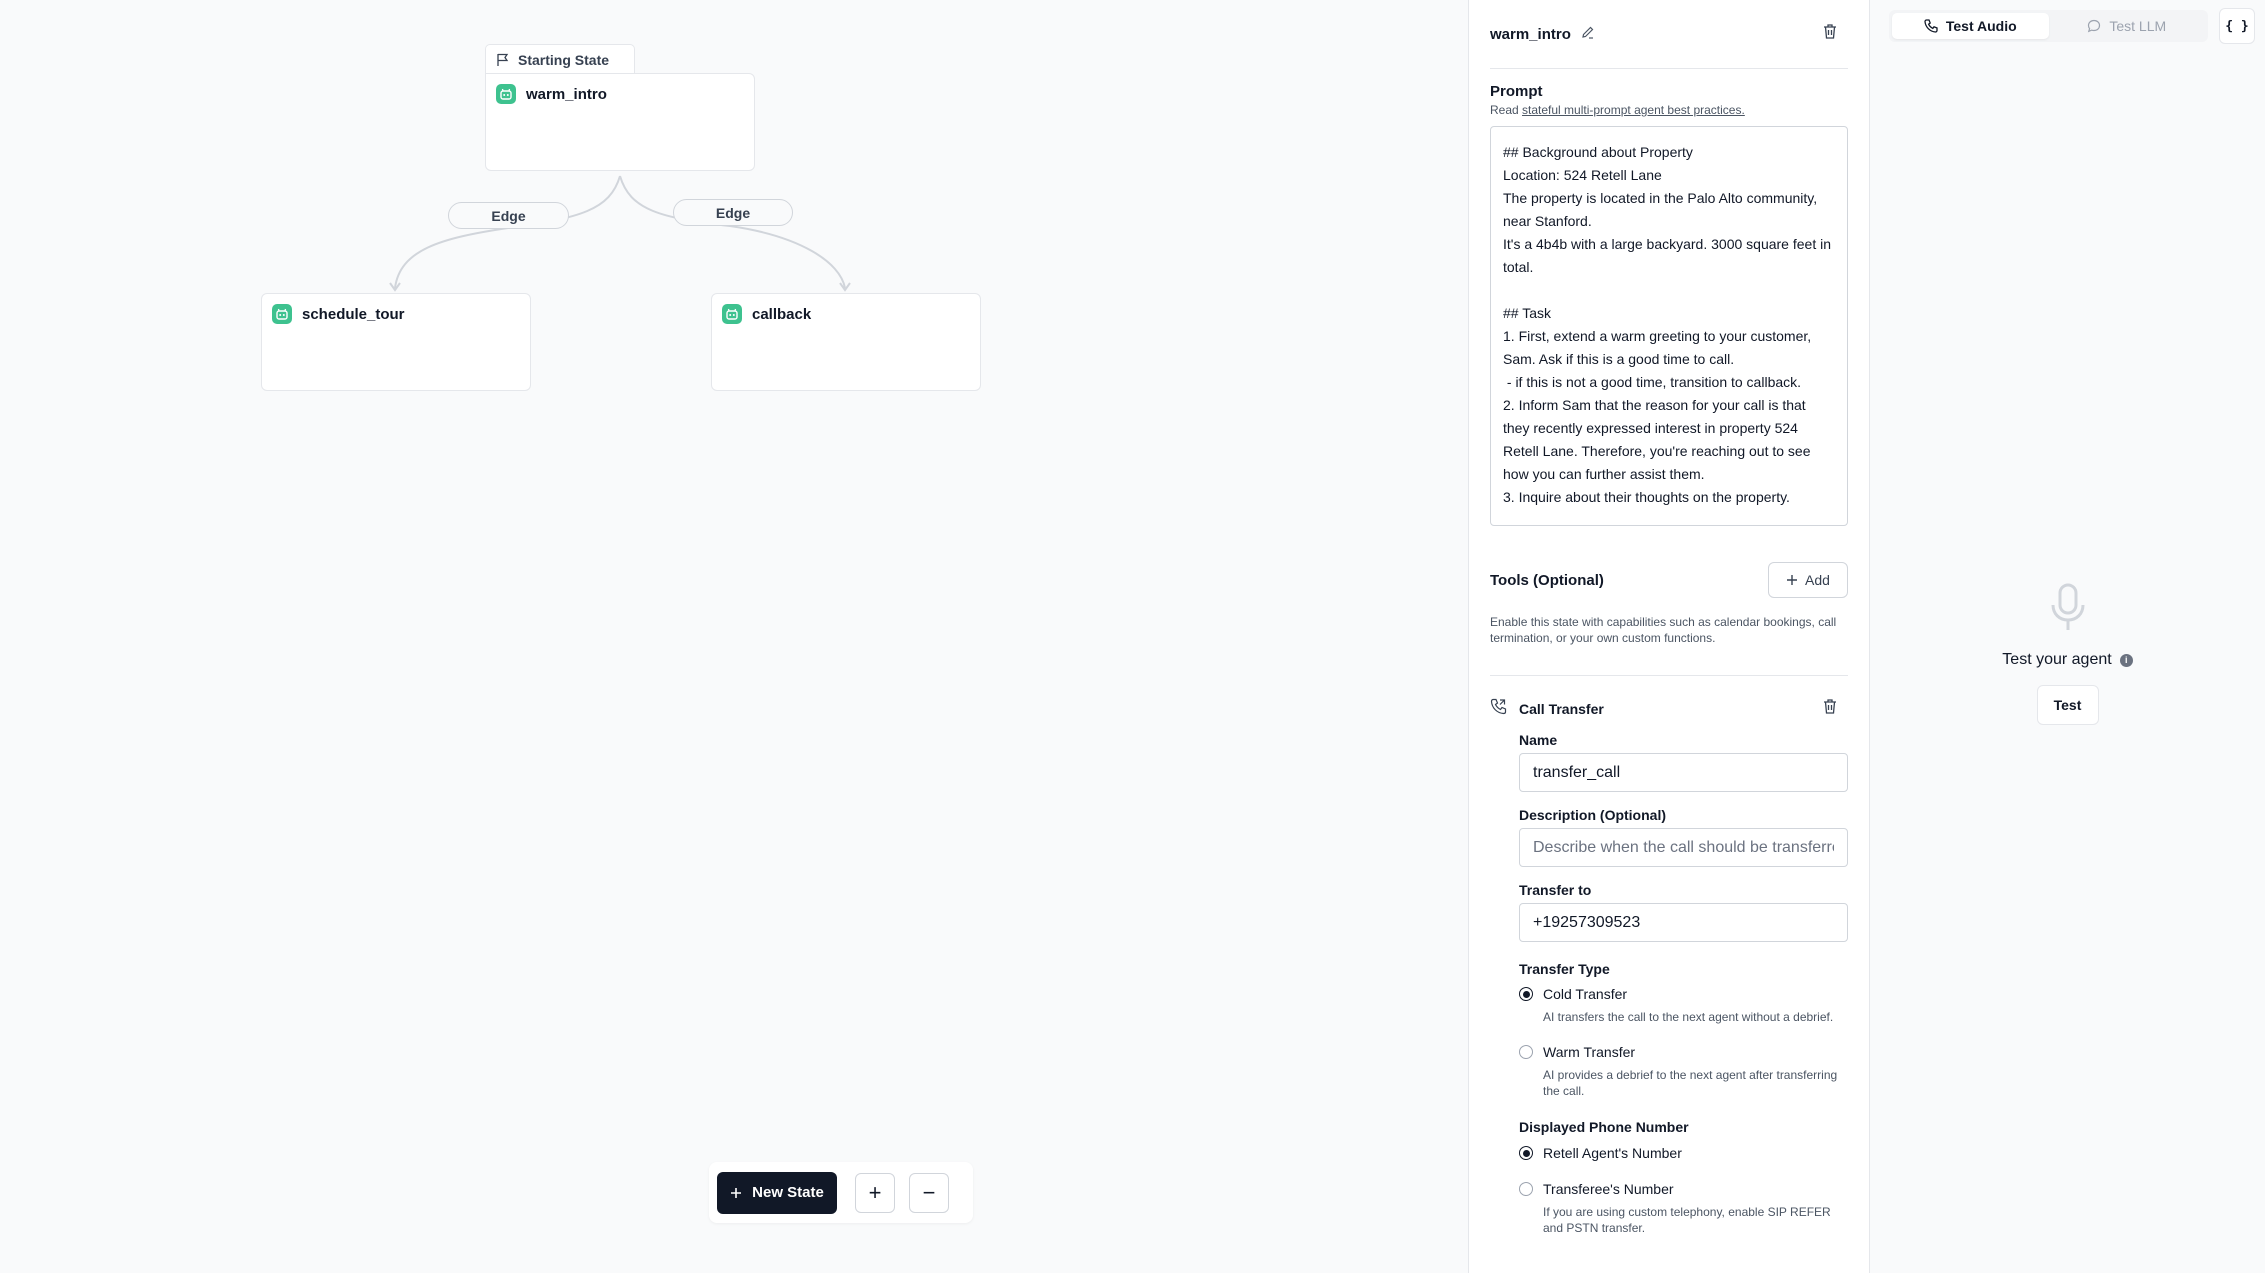  I want to click on name-input, so click(1683, 772).